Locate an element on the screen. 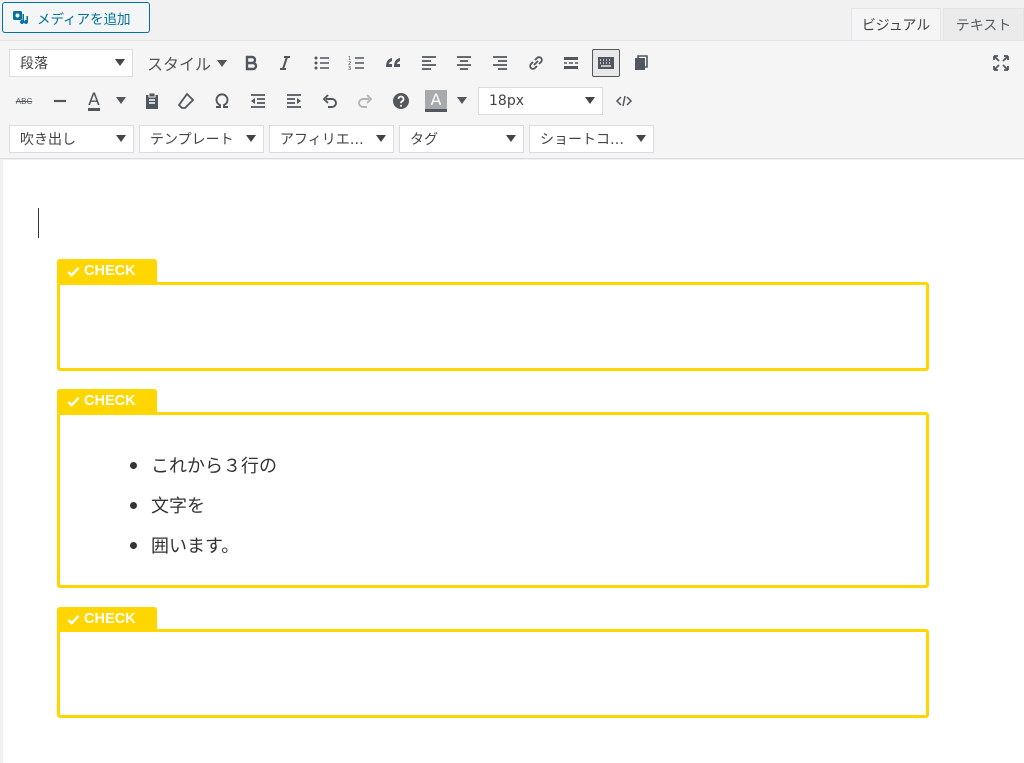 This screenshot has width=1024, height=763. italic-icon is located at coordinates (285, 63).